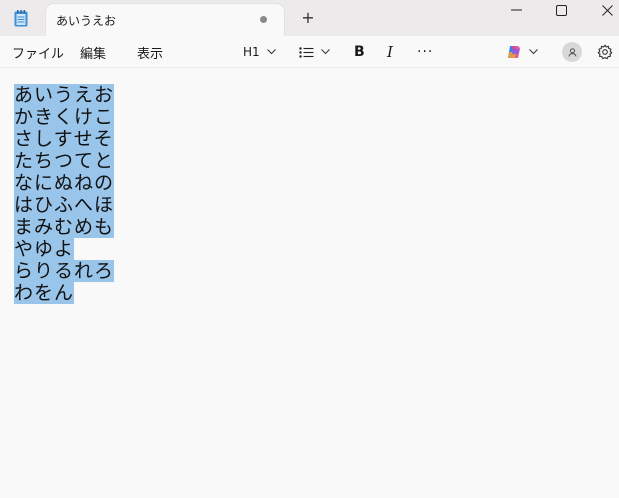  I want to click on menu-file: ファイル, so click(38, 52).